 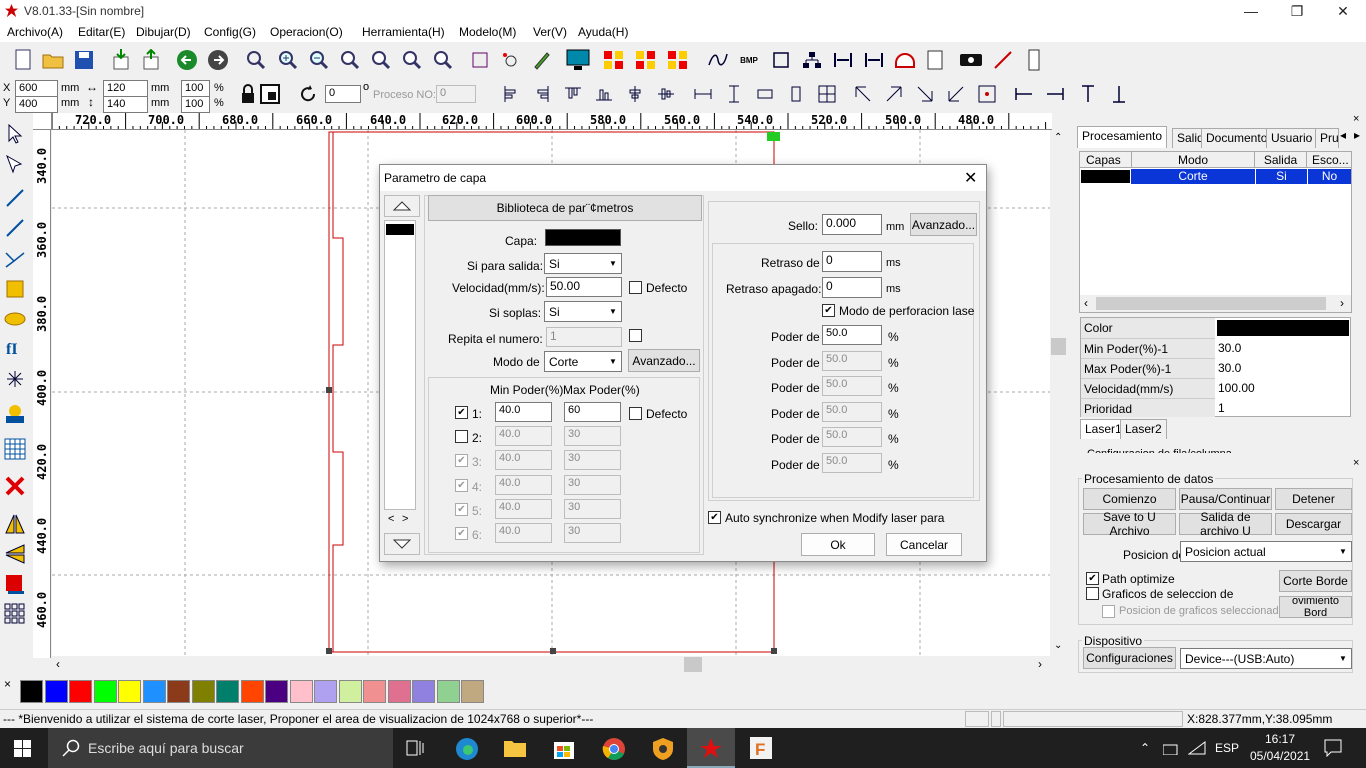 I want to click on tab-left-icon: ◂, so click(x=1343, y=135).